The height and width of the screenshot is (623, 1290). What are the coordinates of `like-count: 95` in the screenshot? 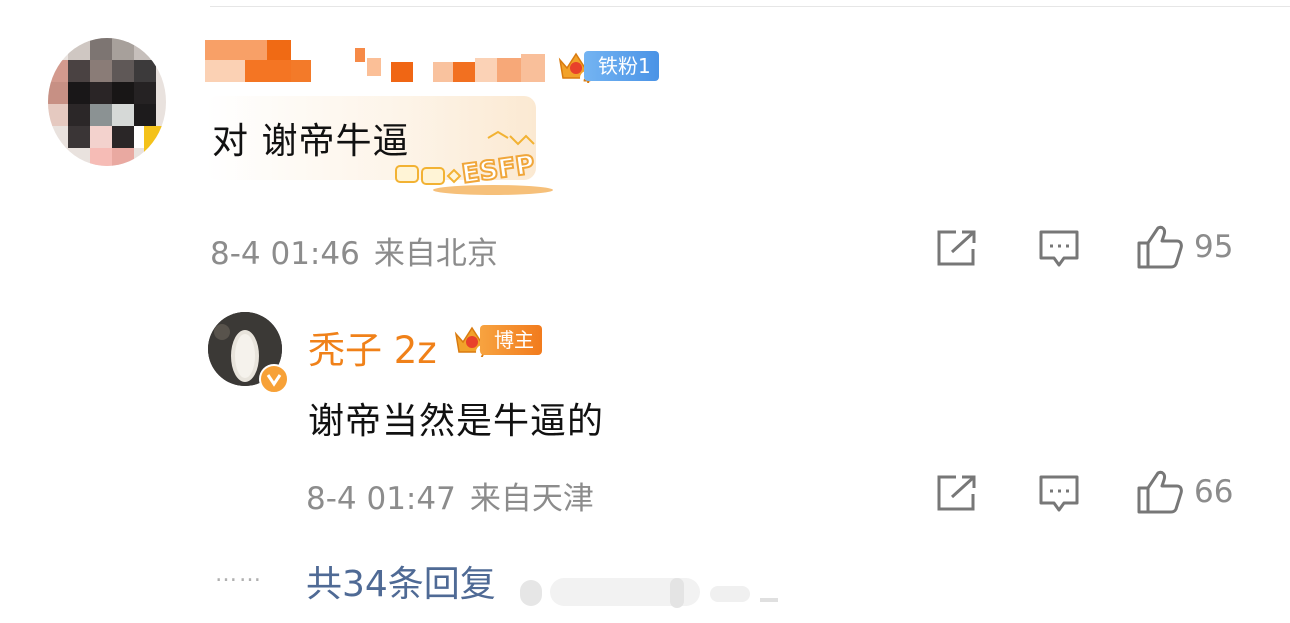 It's located at (1214, 247).